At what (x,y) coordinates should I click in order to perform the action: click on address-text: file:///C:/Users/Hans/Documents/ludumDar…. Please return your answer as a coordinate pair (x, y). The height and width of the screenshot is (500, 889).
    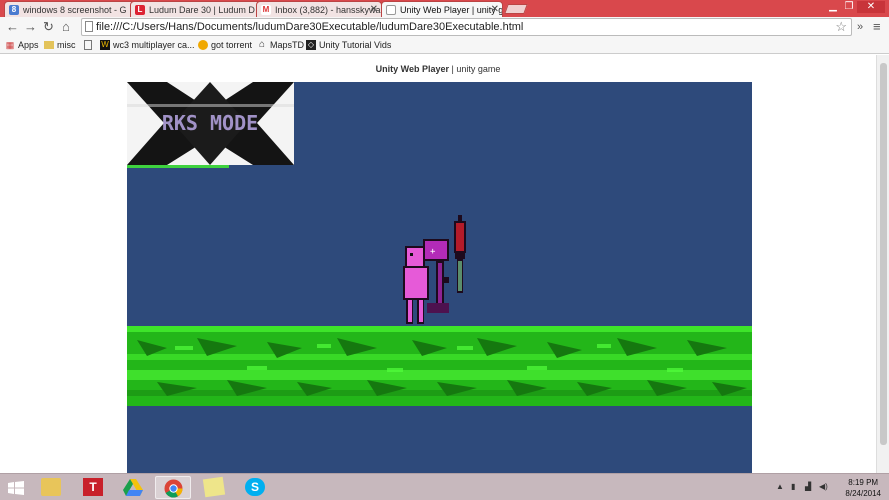
    Looking at the image, I should click on (309, 27).